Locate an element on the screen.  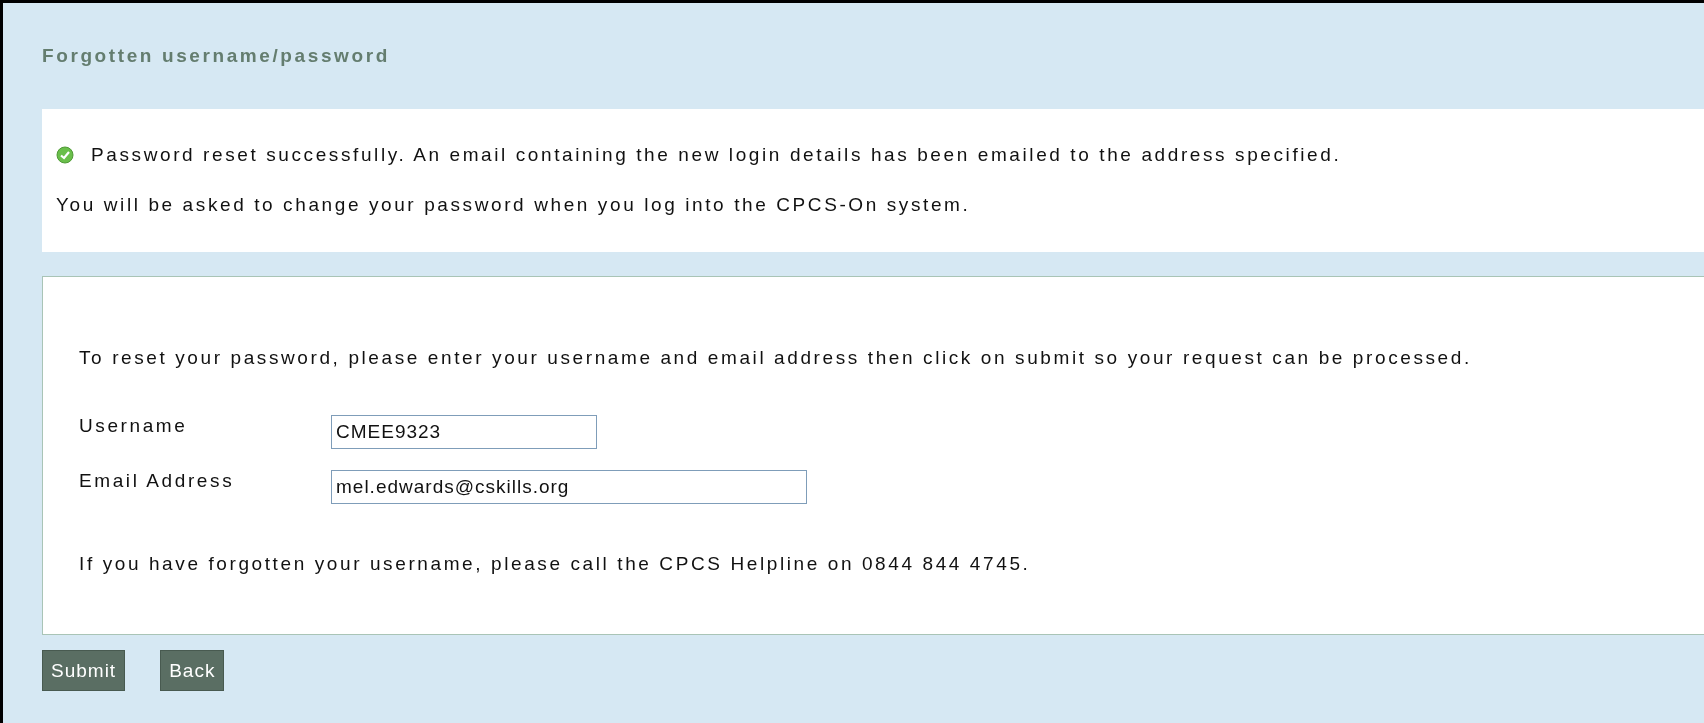
instructions-text: To reset your password, please enter your username and email address then click on submit so your request can be processed. is located at coordinates (776, 358).